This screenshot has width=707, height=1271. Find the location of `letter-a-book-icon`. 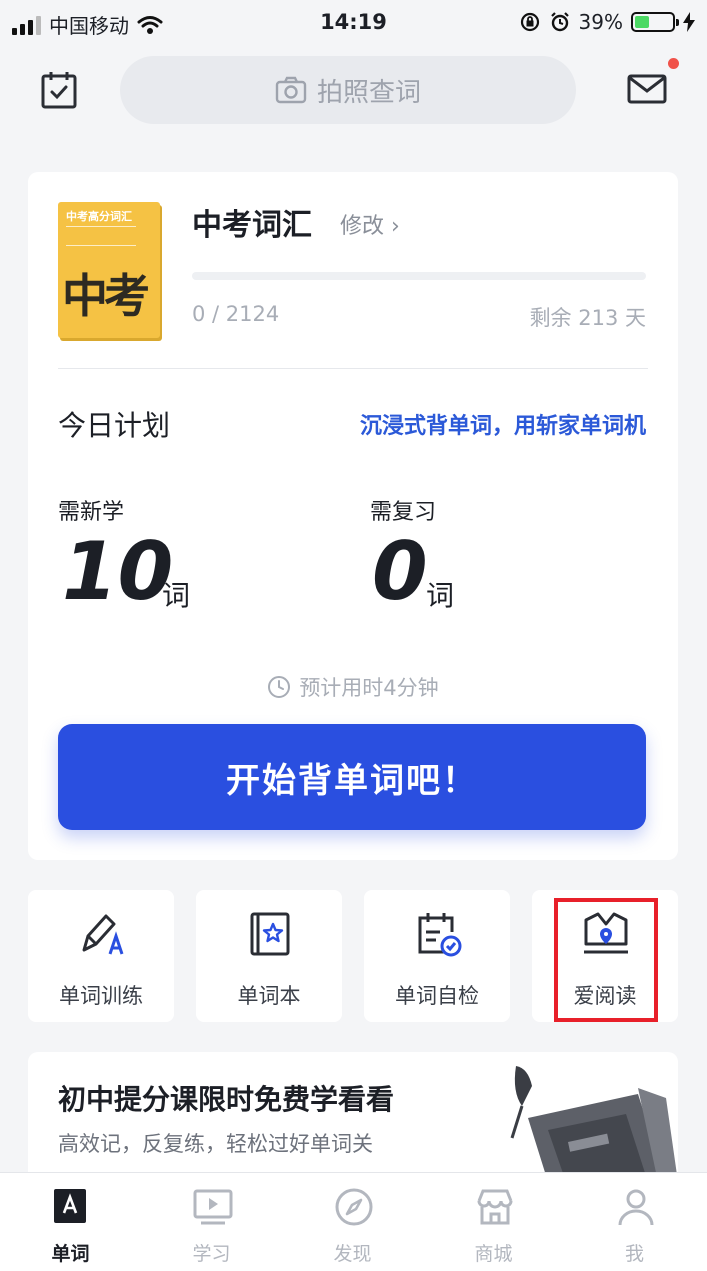

letter-a-book-icon is located at coordinates (70, 1206).